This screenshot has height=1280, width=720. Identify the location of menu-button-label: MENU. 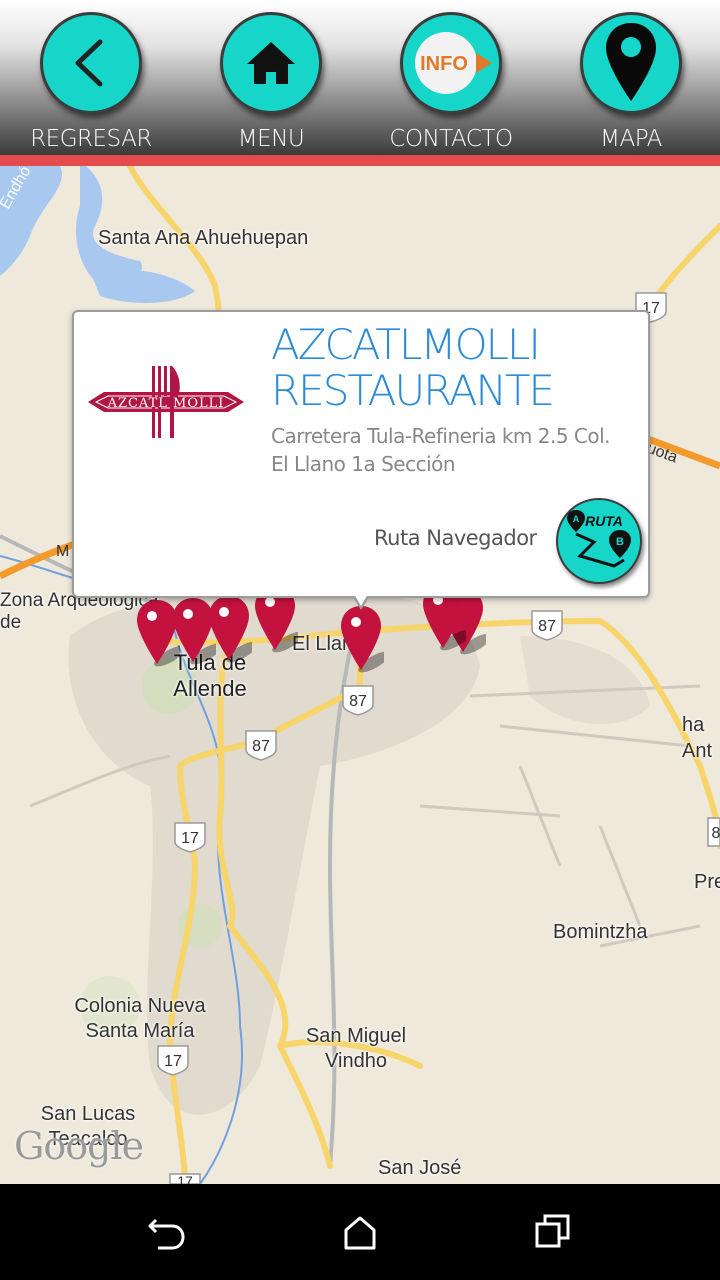
(271, 139).